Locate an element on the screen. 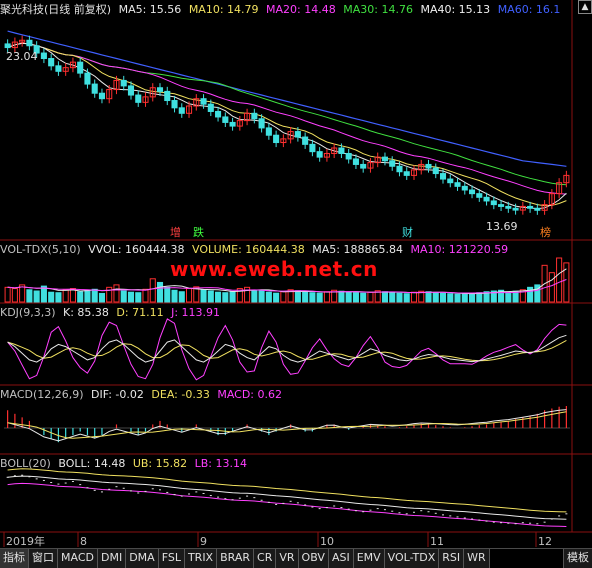 Image resolution: width=592 pixels, height=568 pixels. x-axis-label: 2019年 is located at coordinates (25, 541).